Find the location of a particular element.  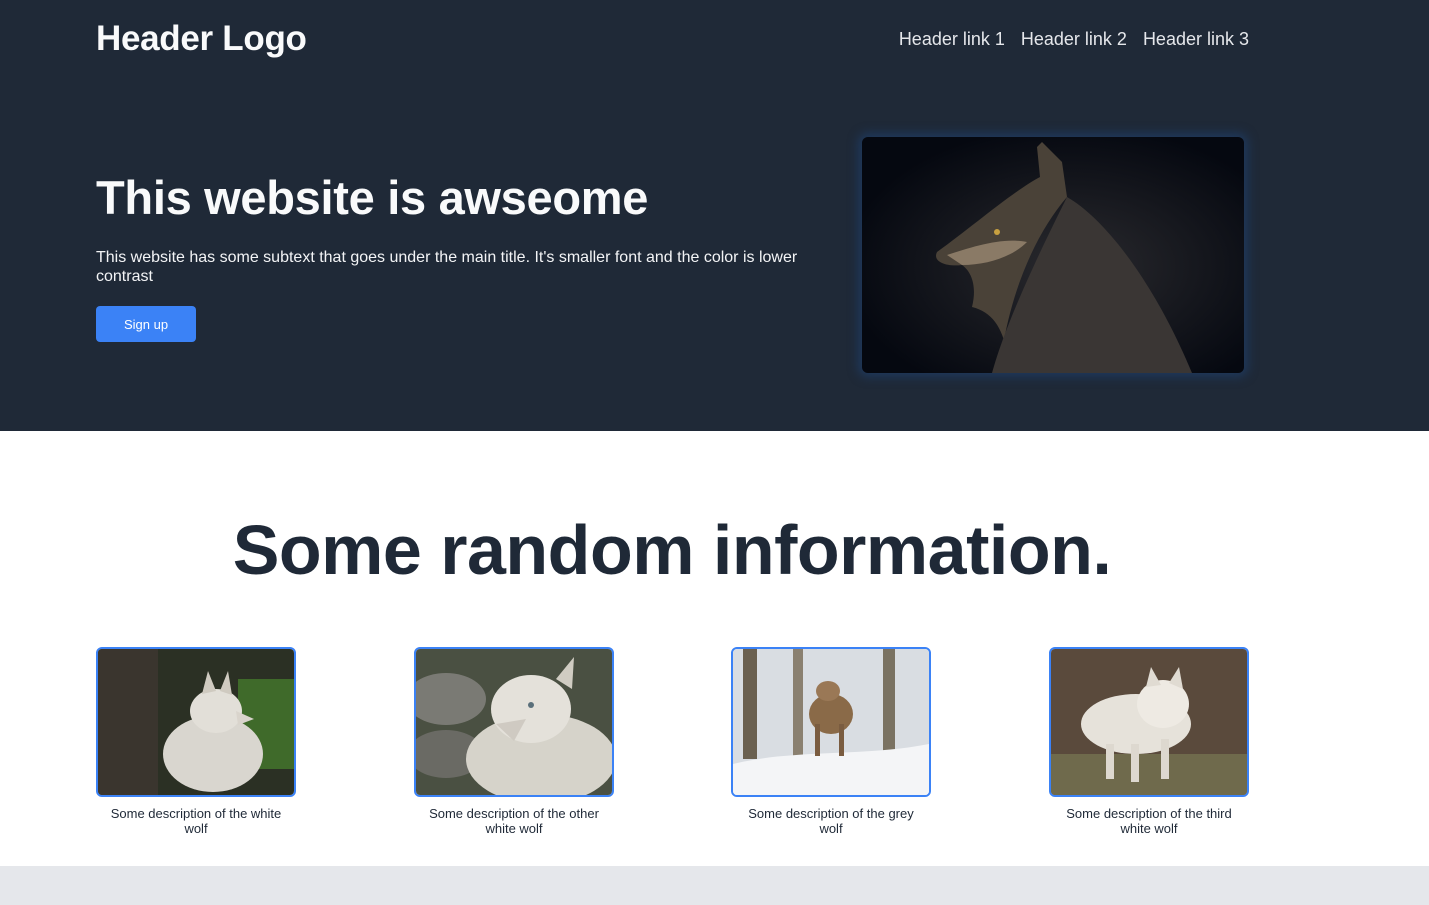

card-description: Some description of the third white wolf is located at coordinates (1149, 821).